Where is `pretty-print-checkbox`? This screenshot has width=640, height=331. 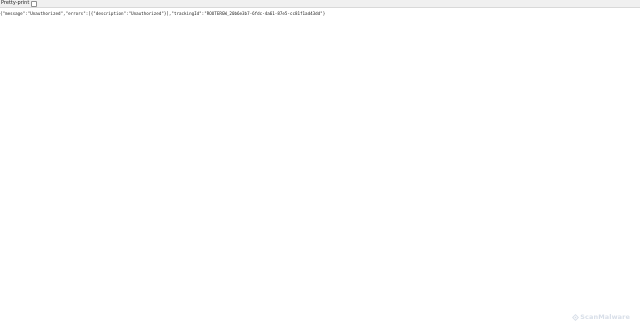
pretty-print-checkbox is located at coordinates (34, 4).